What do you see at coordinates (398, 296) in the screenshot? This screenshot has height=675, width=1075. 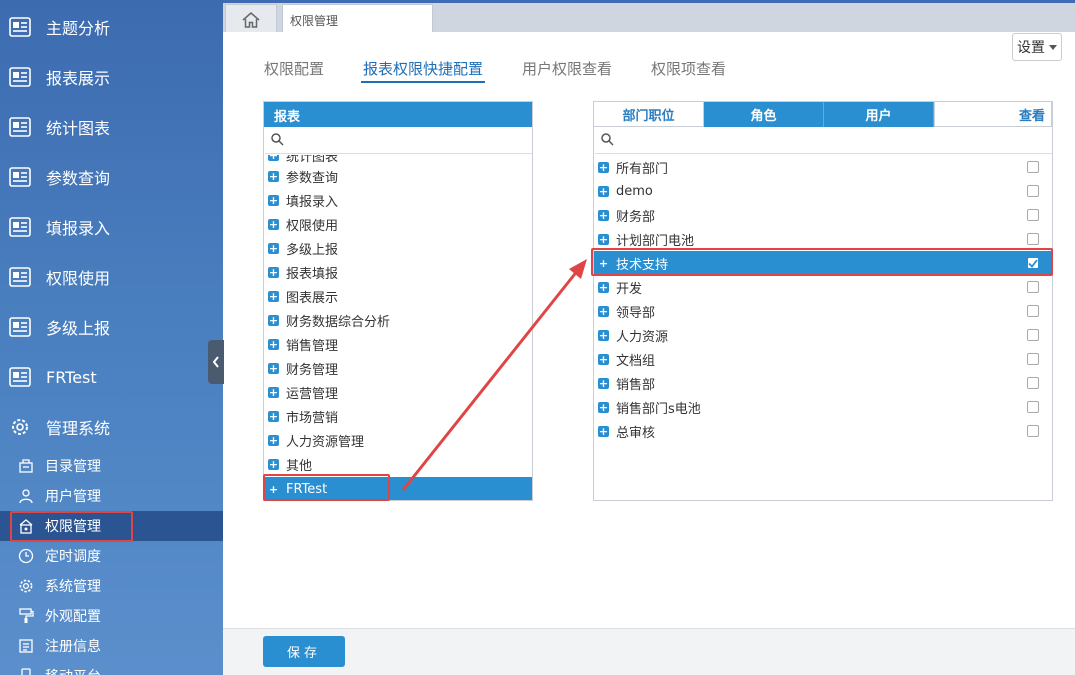 I see `report-tree-item: + 图表展示` at bounding box center [398, 296].